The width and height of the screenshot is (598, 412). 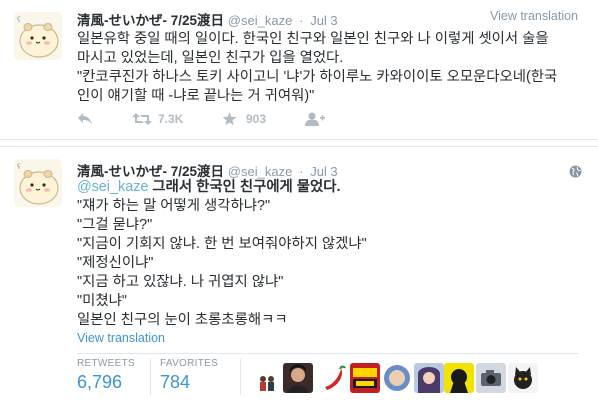 What do you see at coordinates (222, 244) in the screenshot?
I see `tweet-text-line: "지금이 기회지 않냐. 한 번 보여줘야하지 않겠냐"` at bounding box center [222, 244].